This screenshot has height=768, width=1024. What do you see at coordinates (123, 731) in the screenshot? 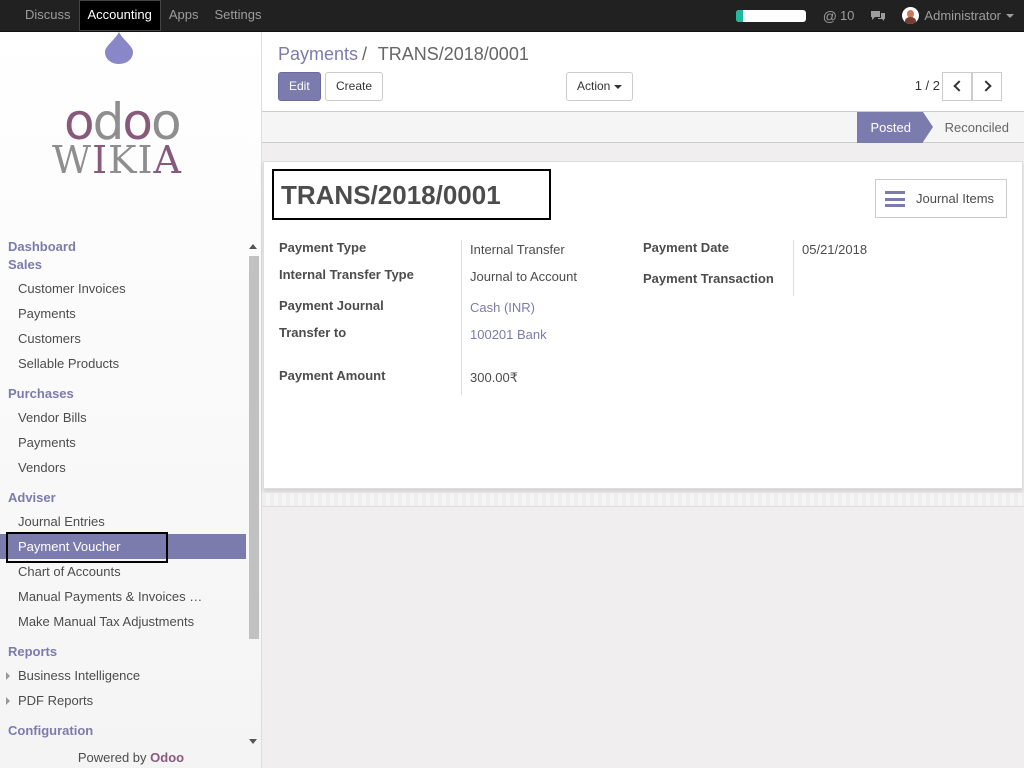
I see `menu-section-configuration: Configuration` at bounding box center [123, 731].